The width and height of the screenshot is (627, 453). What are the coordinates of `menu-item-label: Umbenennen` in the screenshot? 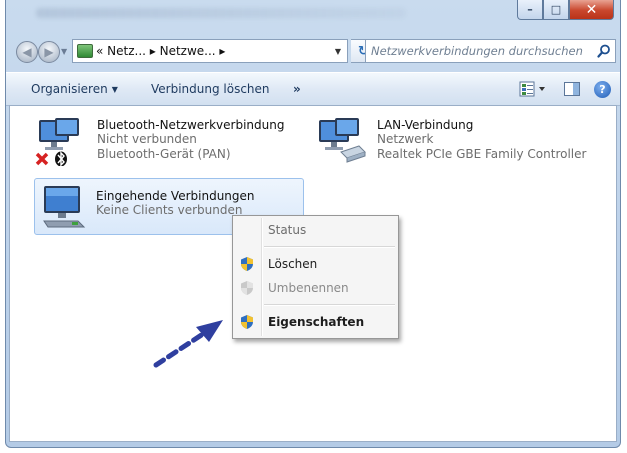 It's located at (308, 288).